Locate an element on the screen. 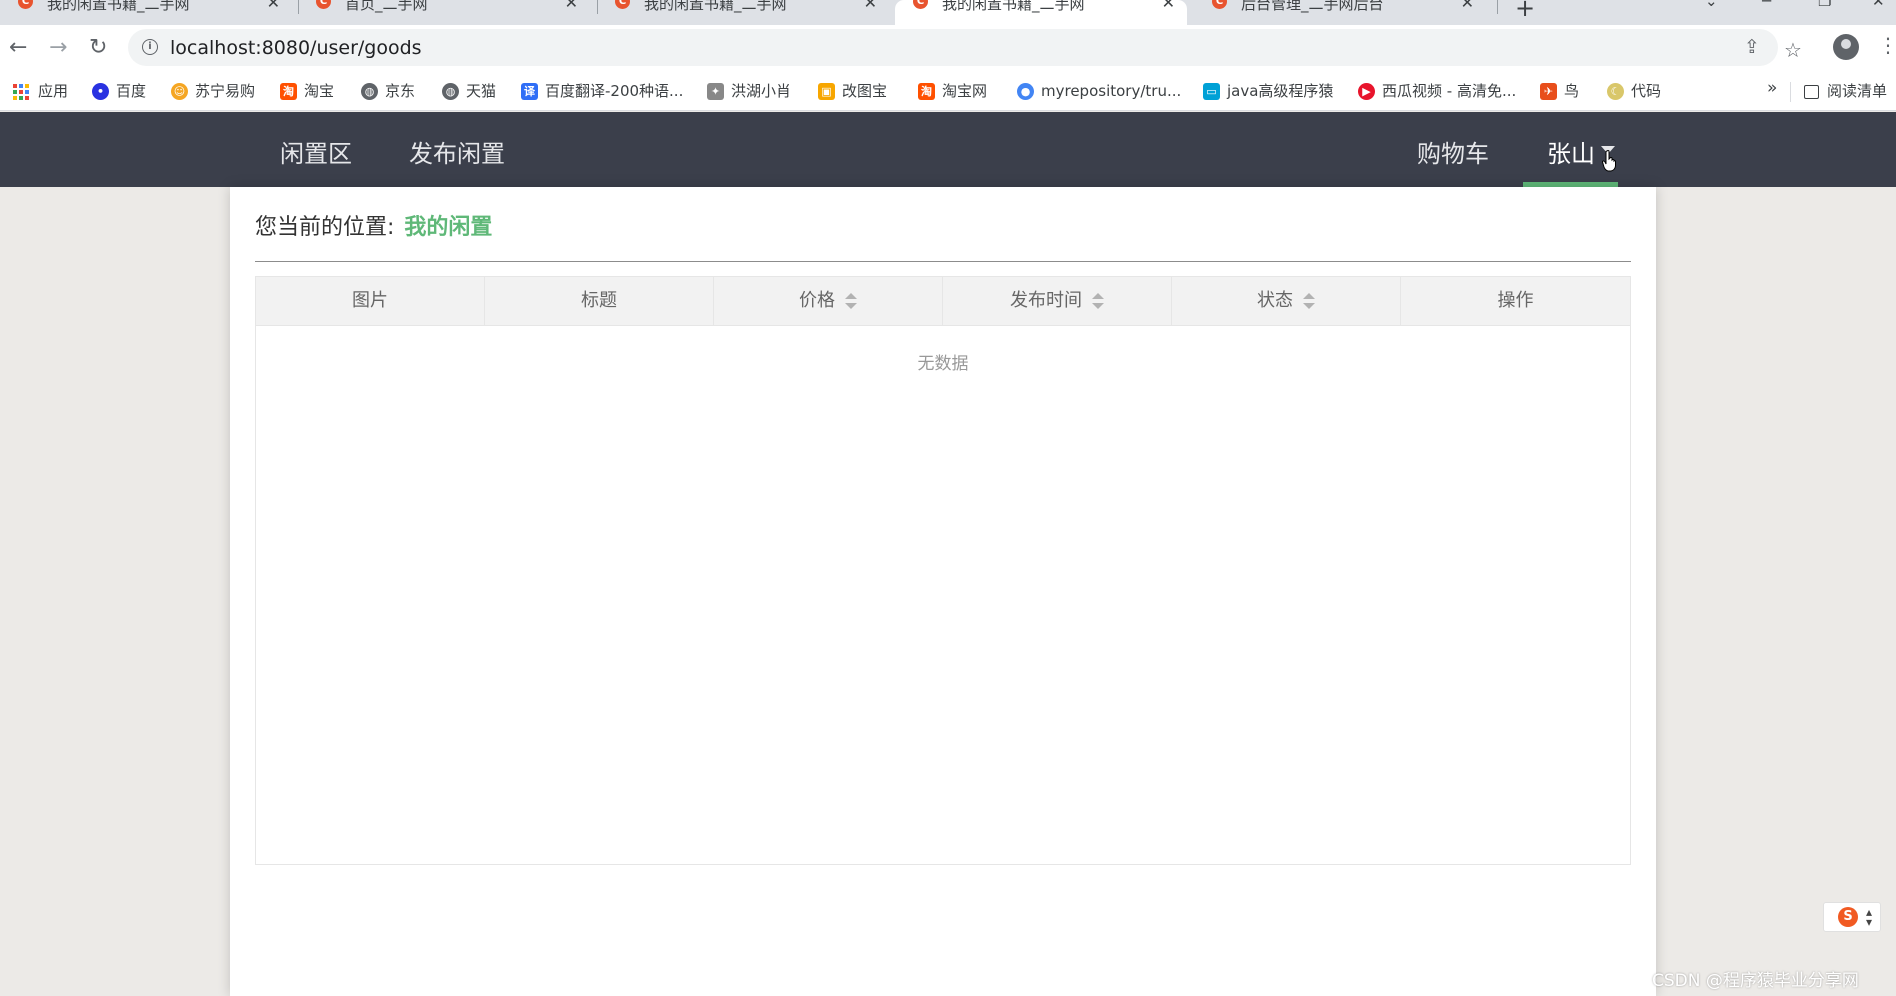  column-header-status: 状态 is located at coordinates (1286, 301).